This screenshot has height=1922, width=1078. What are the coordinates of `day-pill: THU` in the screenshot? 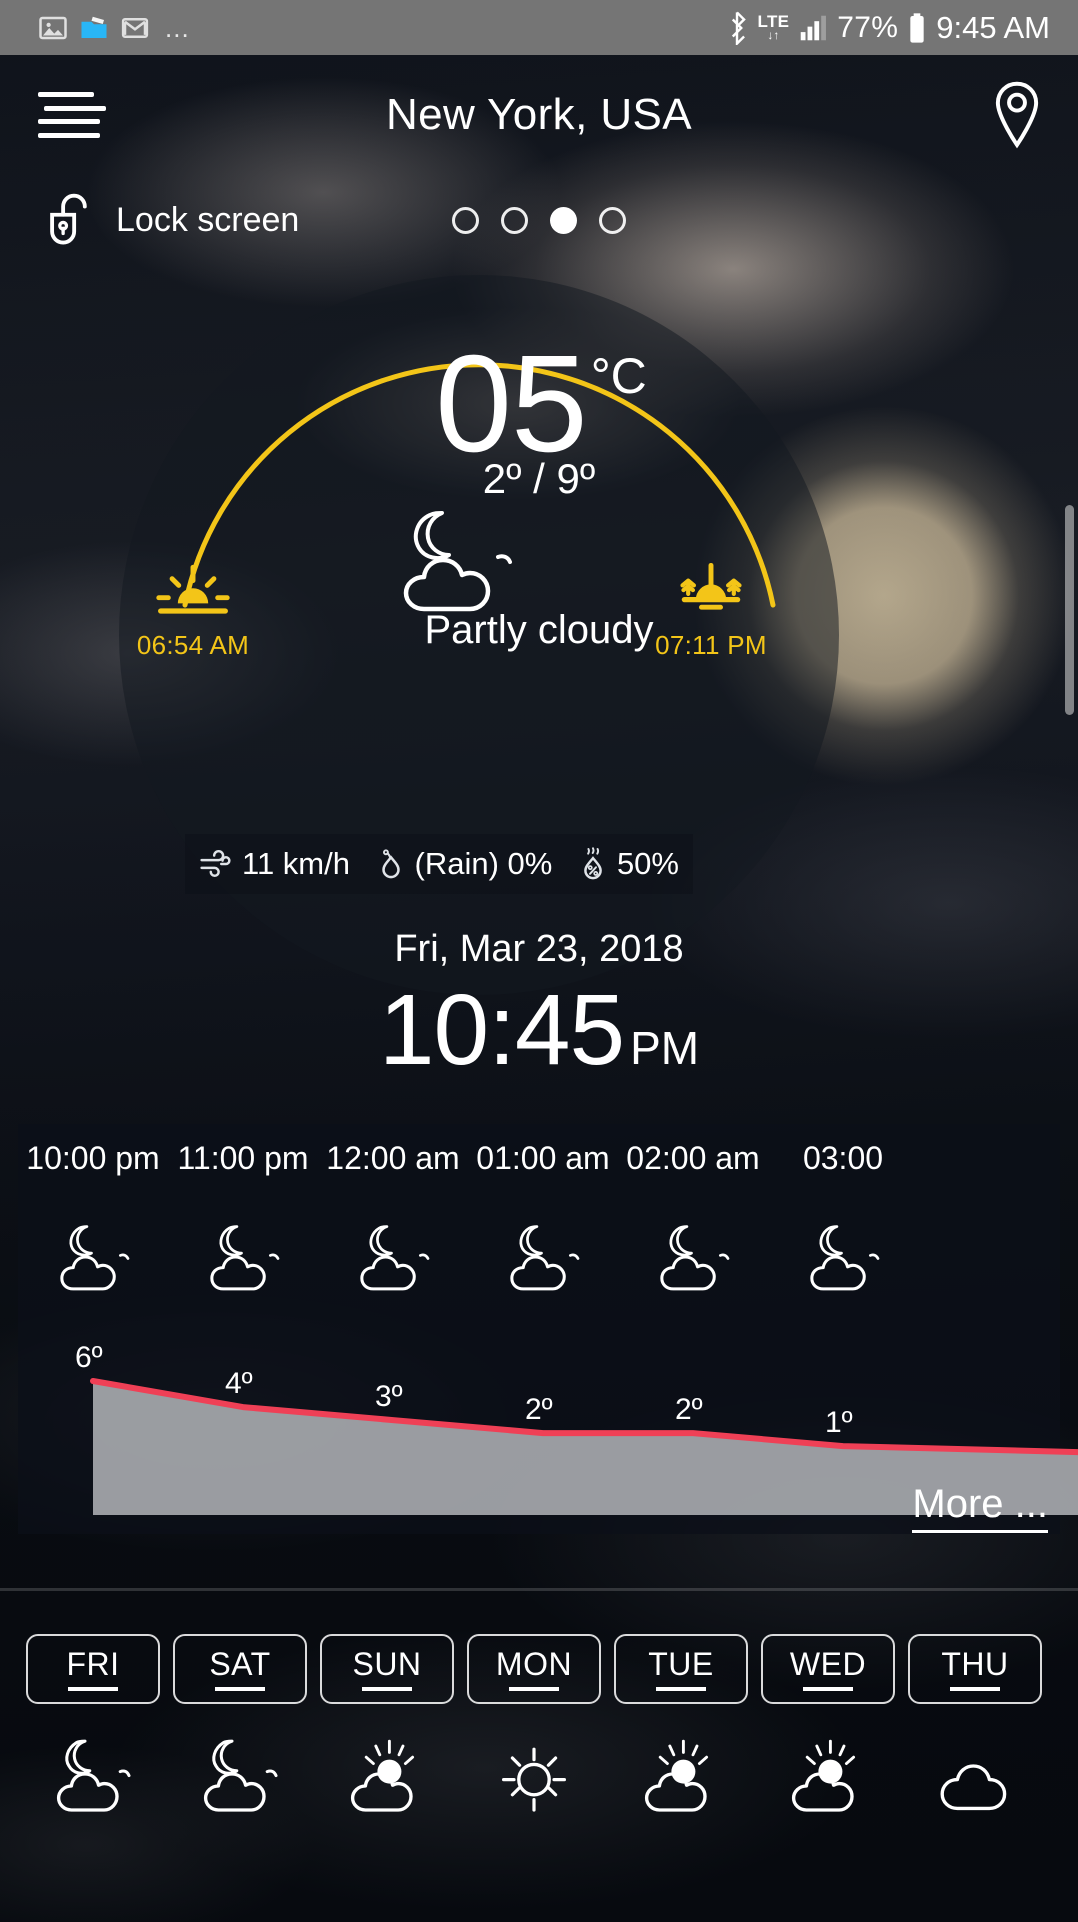 It's located at (975, 1669).